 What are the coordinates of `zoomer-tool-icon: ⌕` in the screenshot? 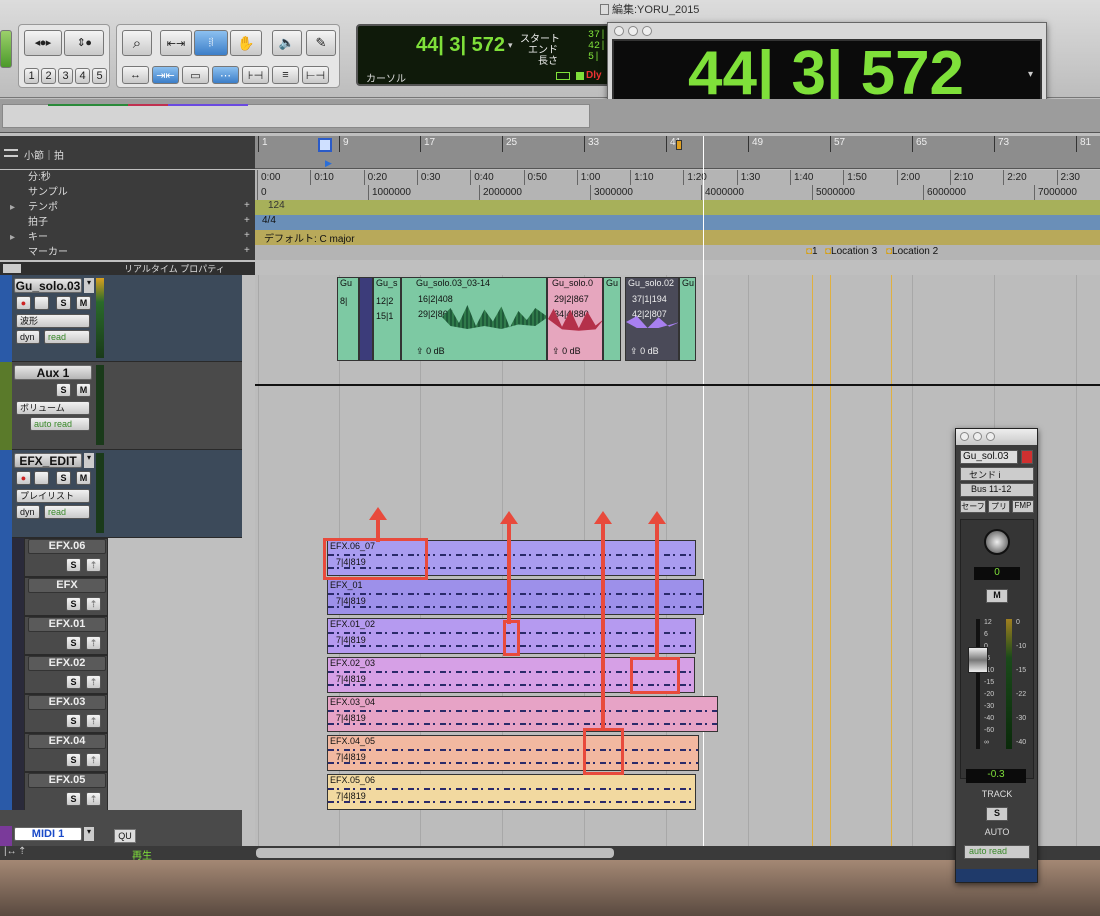 It's located at (137, 43).